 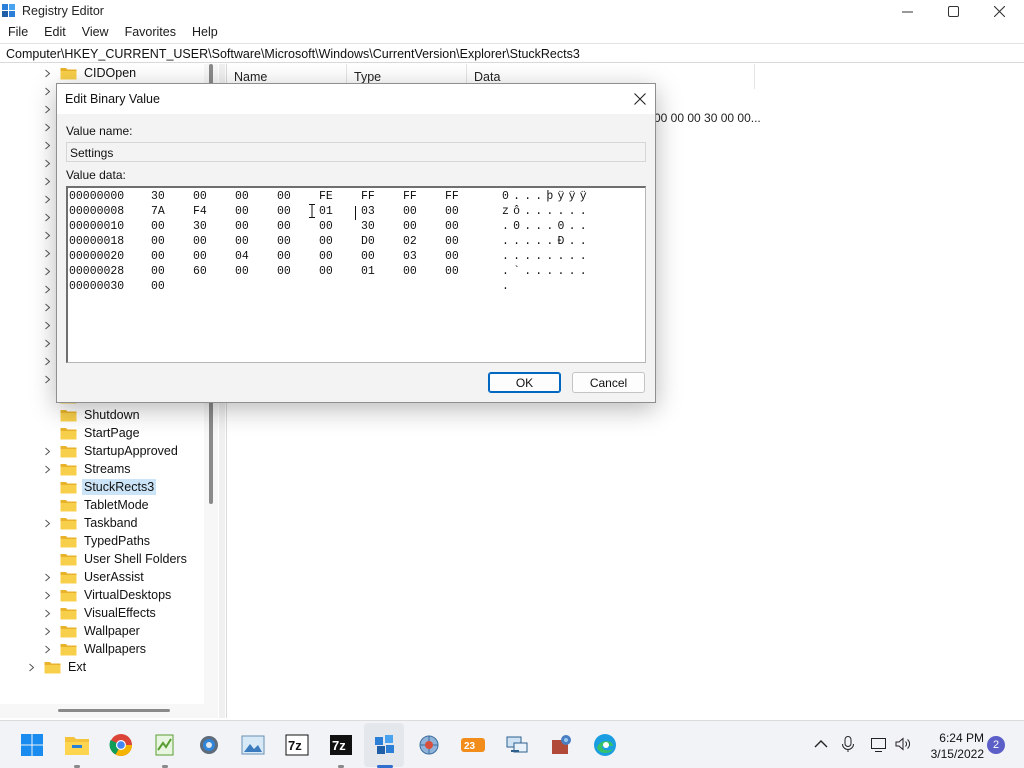 What do you see at coordinates (90, 73) in the screenshot?
I see `tree-item: CIDOpen` at bounding box center [90, 73].